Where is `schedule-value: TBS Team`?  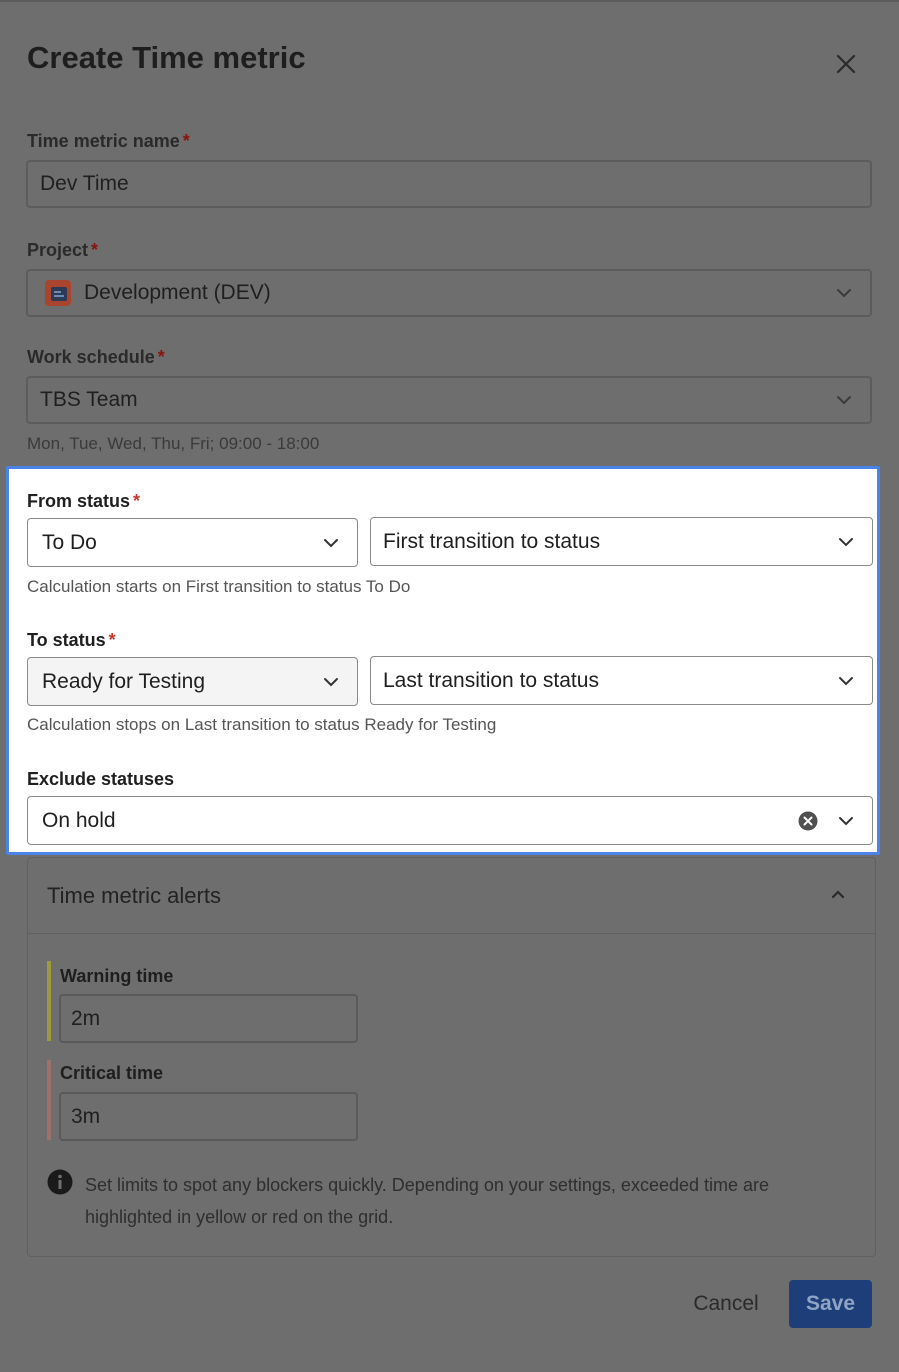
schedule-value: TBS Team is located at coordinates (89, 399).